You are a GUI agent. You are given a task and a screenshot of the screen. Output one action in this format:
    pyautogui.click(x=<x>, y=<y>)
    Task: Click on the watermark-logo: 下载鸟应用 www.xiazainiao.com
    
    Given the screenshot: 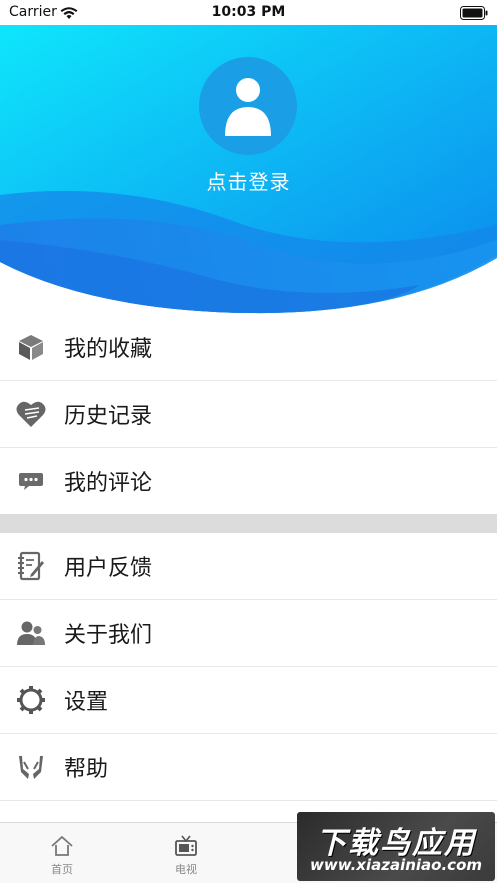 What is the action you would take?
    pyautogui.click(x=396, y=846)
    